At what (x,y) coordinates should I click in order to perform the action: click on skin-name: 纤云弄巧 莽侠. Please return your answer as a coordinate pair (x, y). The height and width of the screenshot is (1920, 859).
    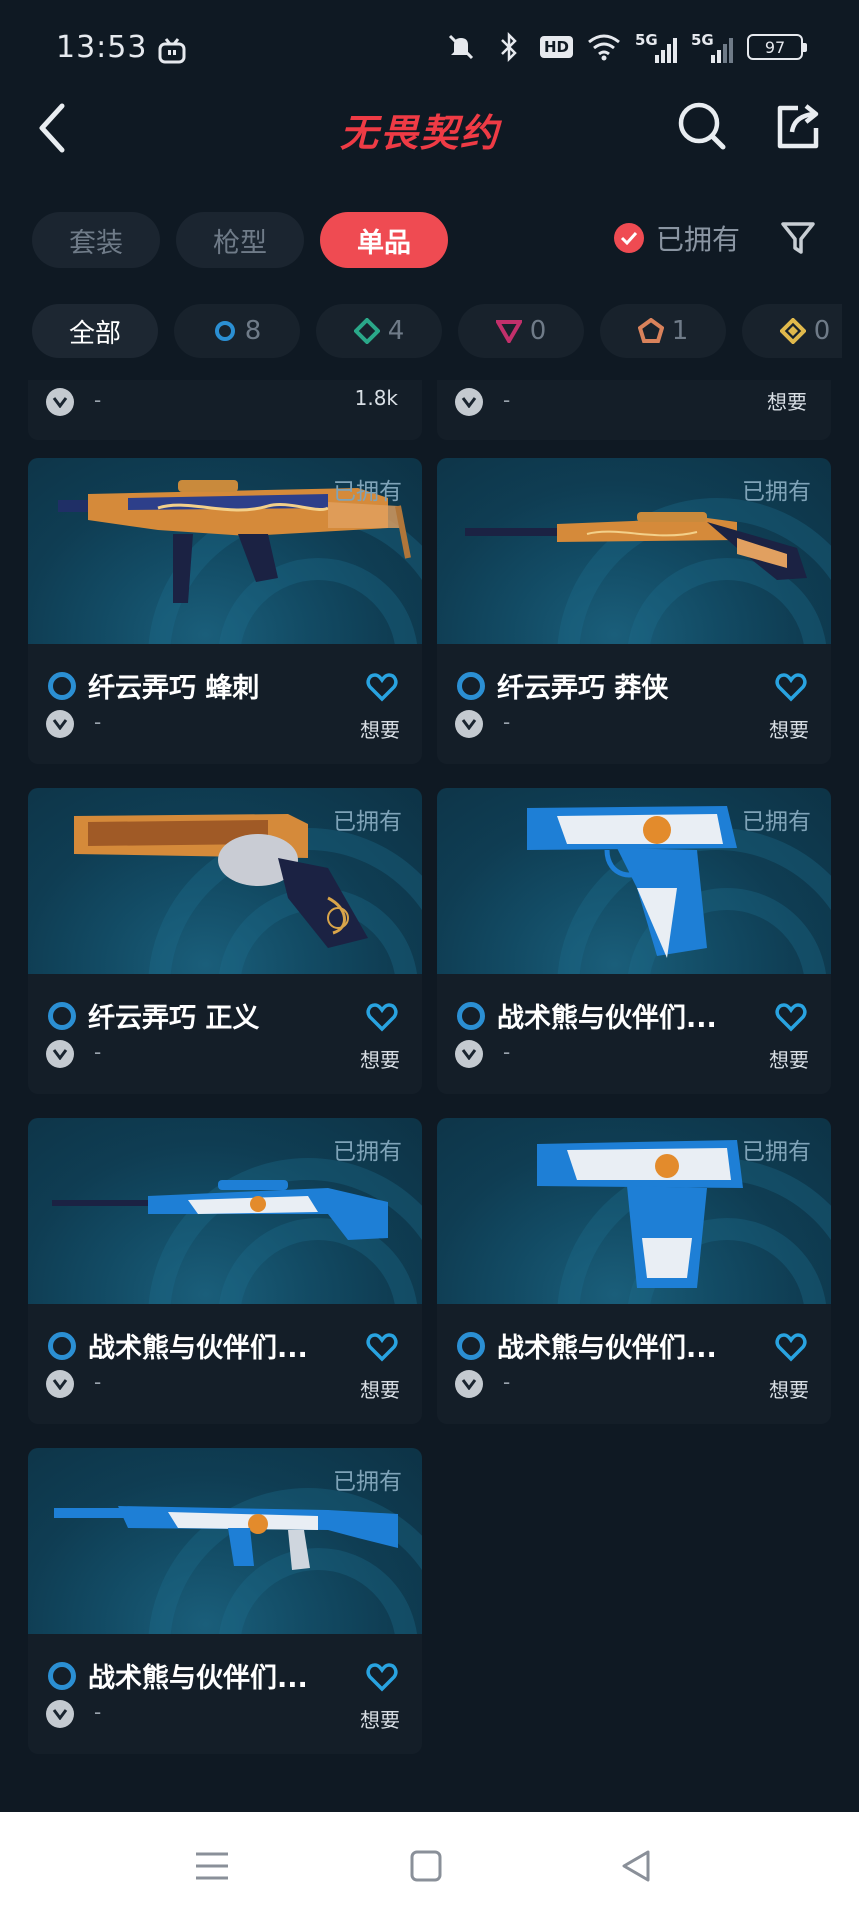
    Looking at the image, I should click on (583, 688).